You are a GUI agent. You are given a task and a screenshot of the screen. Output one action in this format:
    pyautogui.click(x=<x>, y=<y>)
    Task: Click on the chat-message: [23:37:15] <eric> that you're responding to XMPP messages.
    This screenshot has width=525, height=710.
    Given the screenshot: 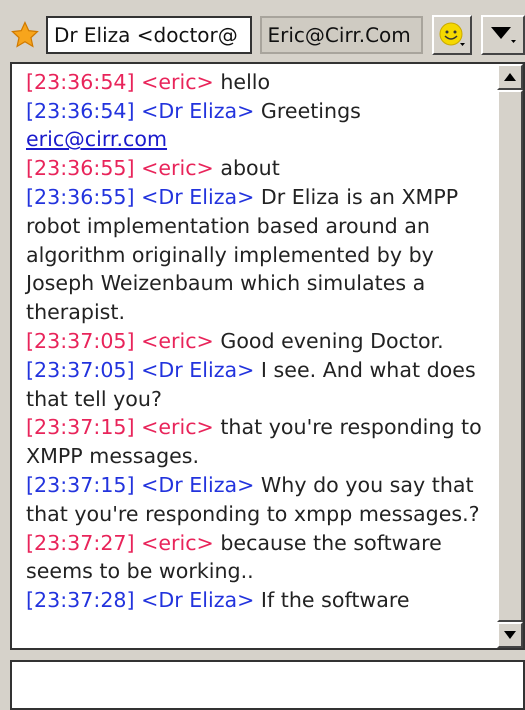 What is the action you would take?
    pyautogui.click(x=254, y=442)
    